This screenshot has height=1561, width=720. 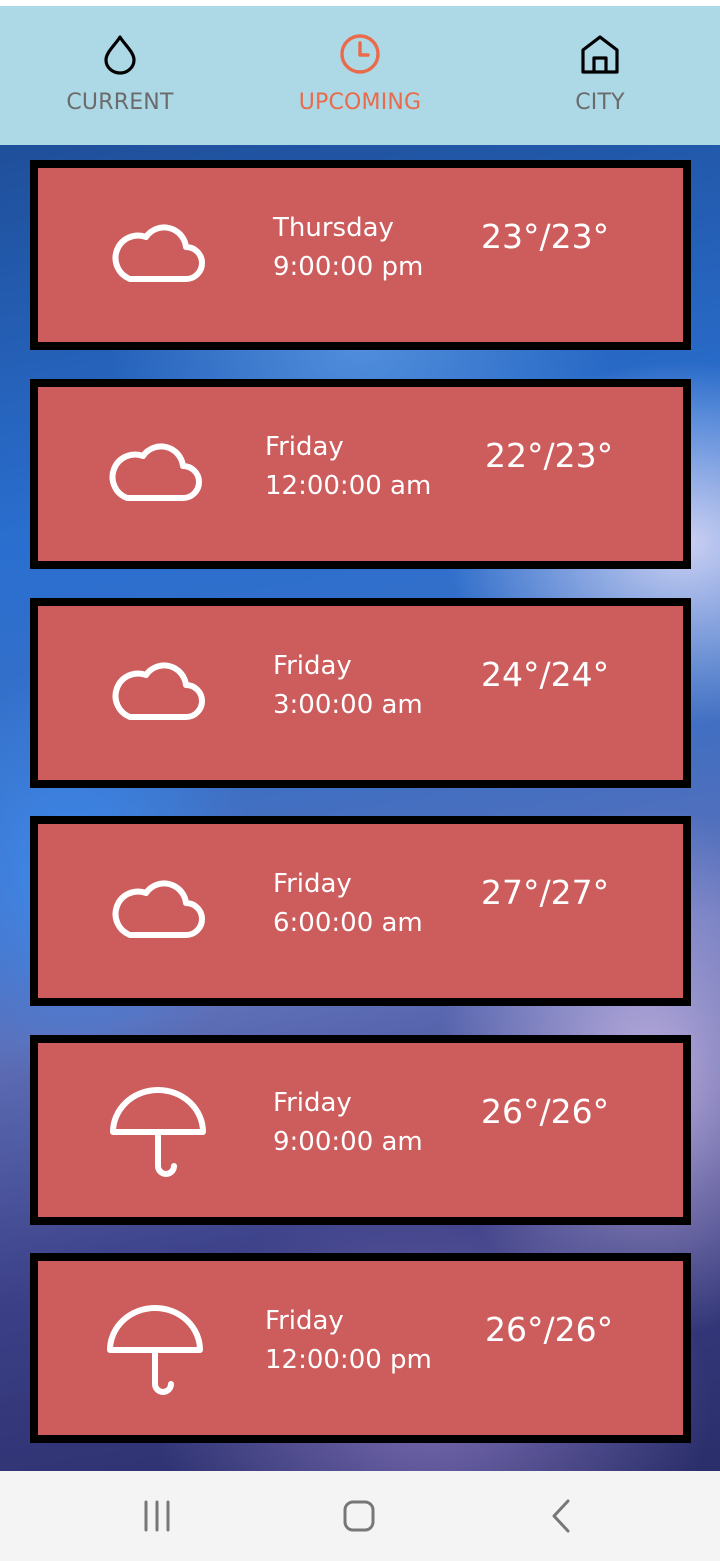 I want to click on forecast-temp: 27°/27°, so click(x=545, y=892).